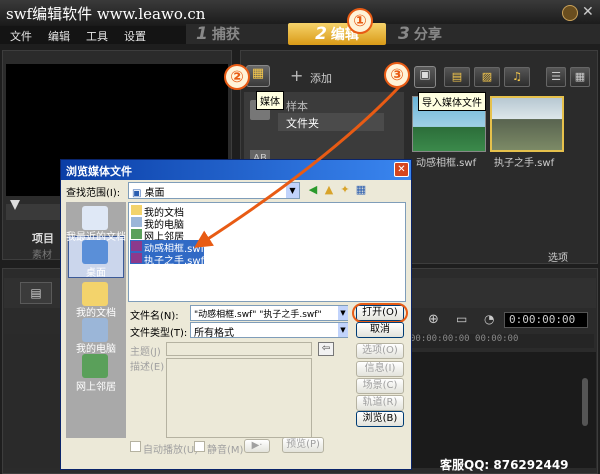 The image size is (600, 474). Describe the element at coordinates (32, 401) in the screenshot. I see `track-headers` at that location.